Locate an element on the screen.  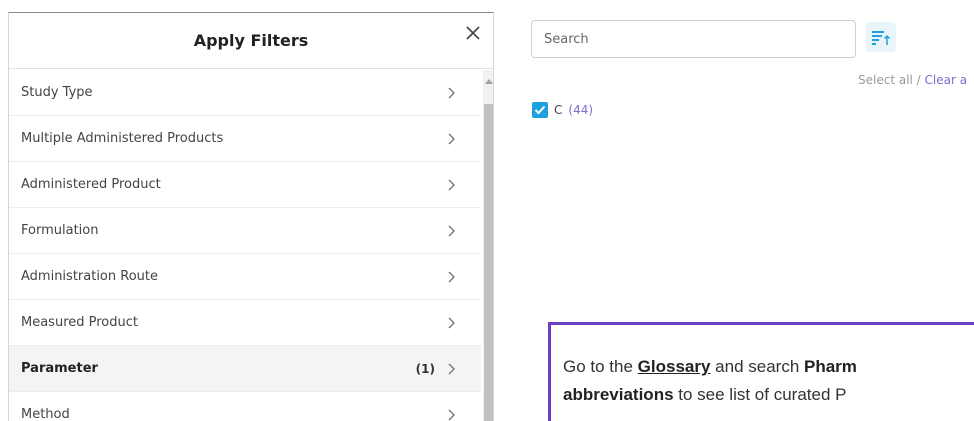
select-all-link: Select all is located at coordinates (885, 80).